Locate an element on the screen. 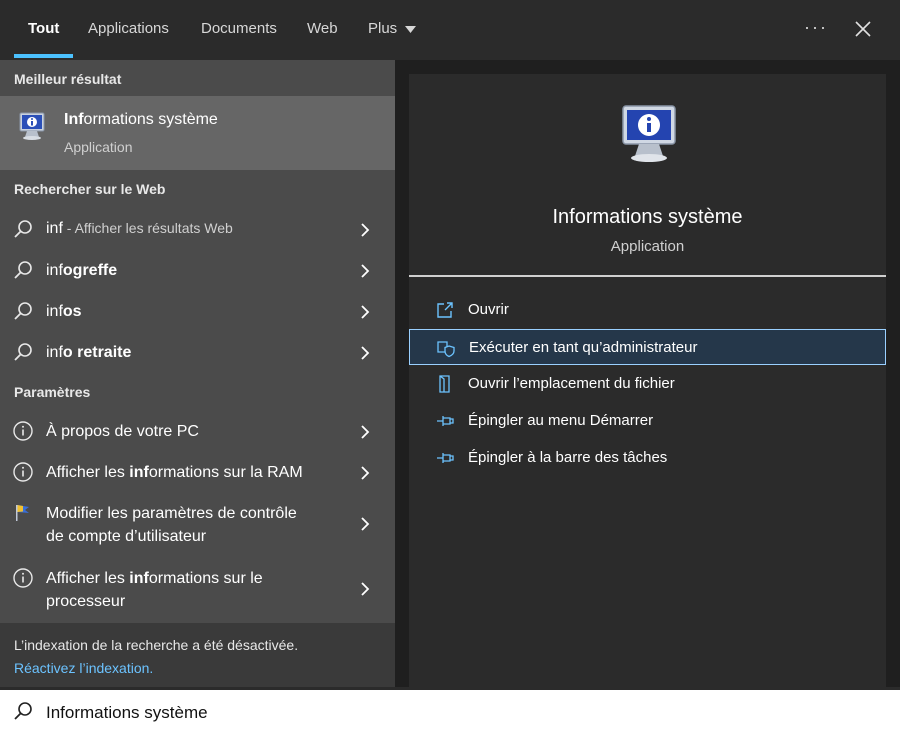 This screenshot has width=900, height=734. tab-all: Tout is located at coordinates (43, 30).